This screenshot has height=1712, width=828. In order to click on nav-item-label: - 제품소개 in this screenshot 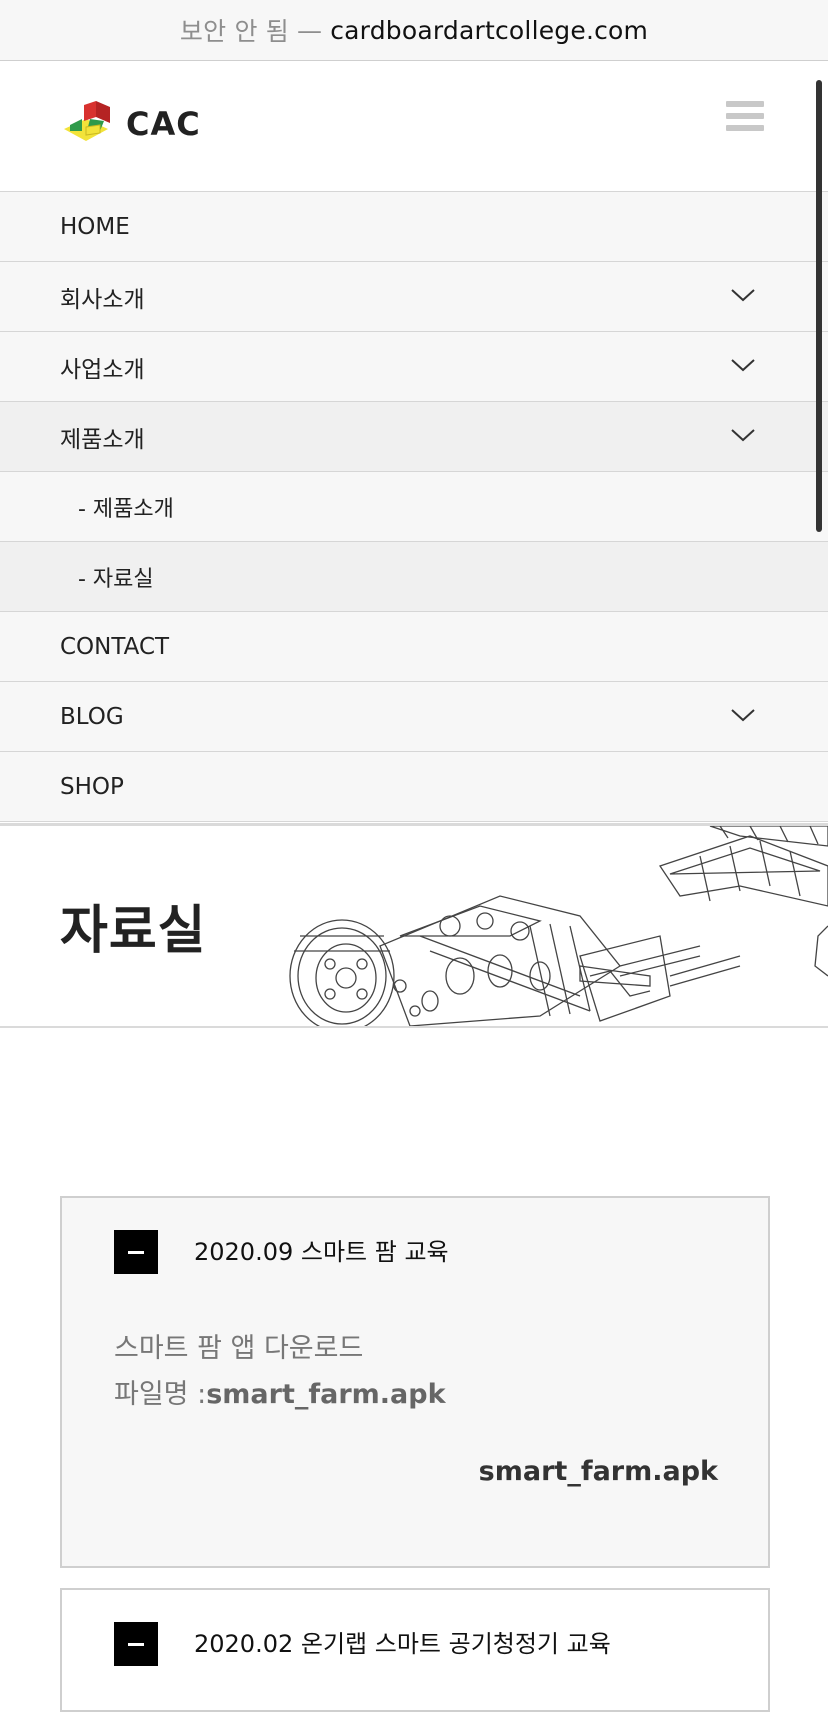, I will do `click(126, 509)`.